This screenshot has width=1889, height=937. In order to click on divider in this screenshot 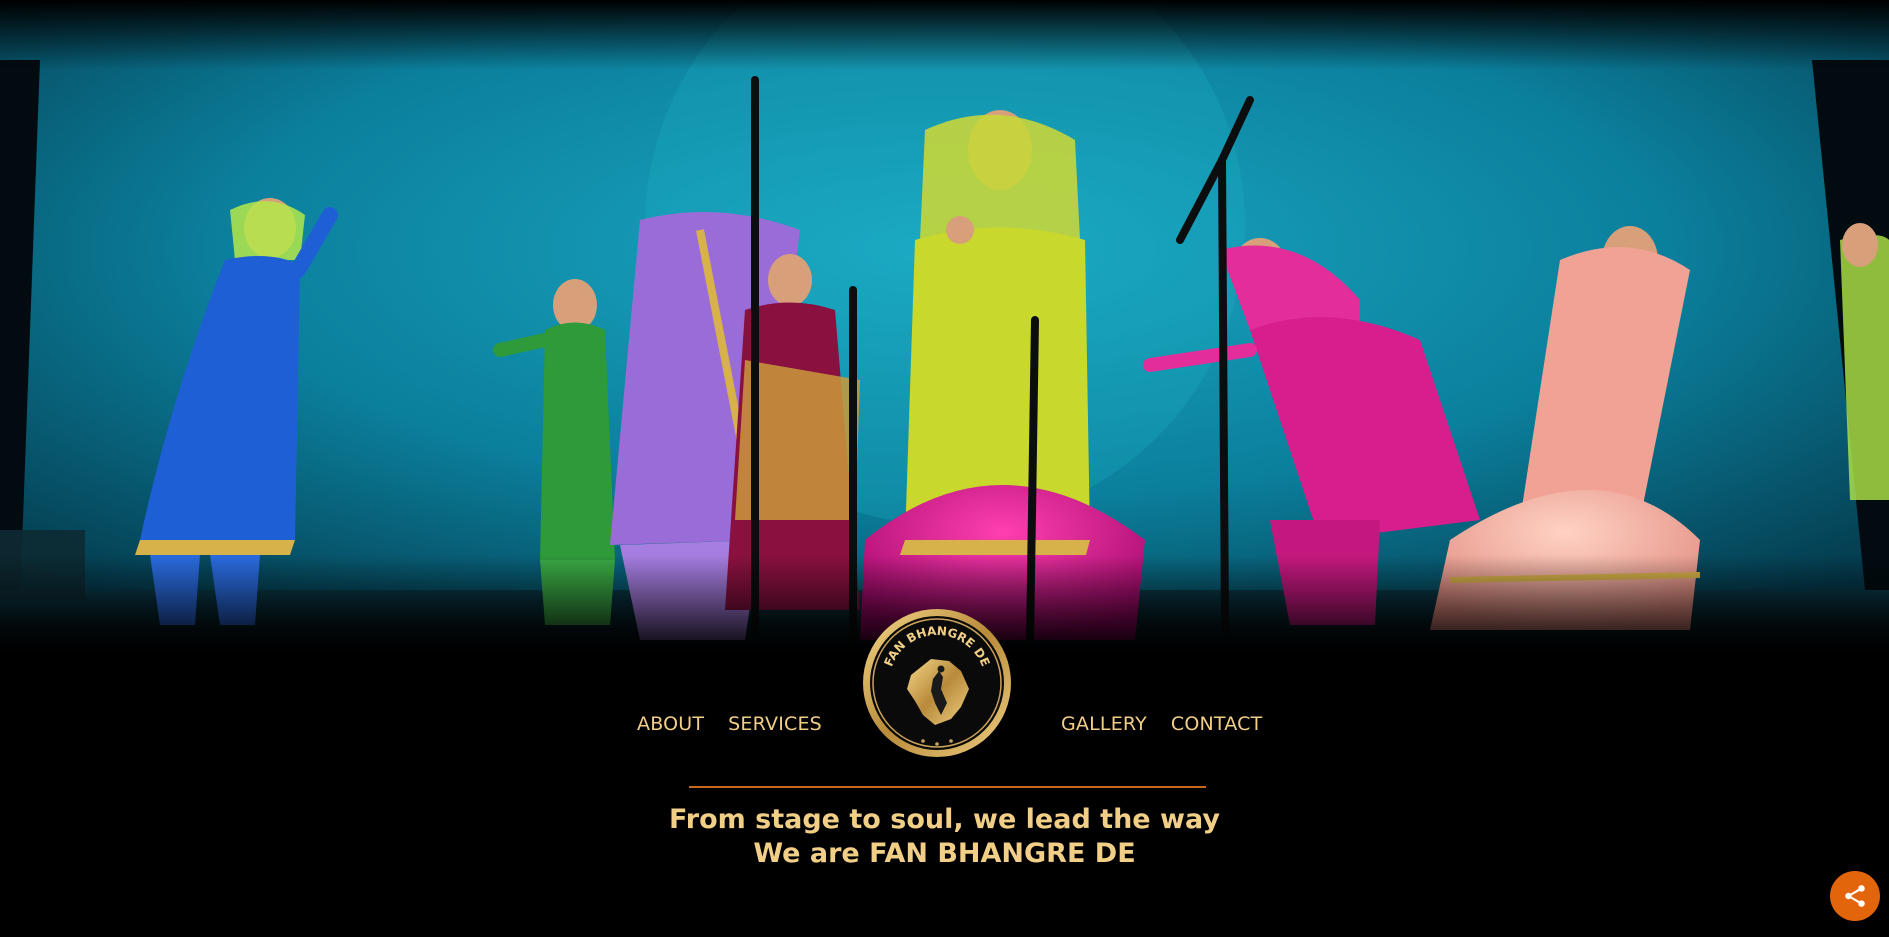, I will do `click(947, 787)`.